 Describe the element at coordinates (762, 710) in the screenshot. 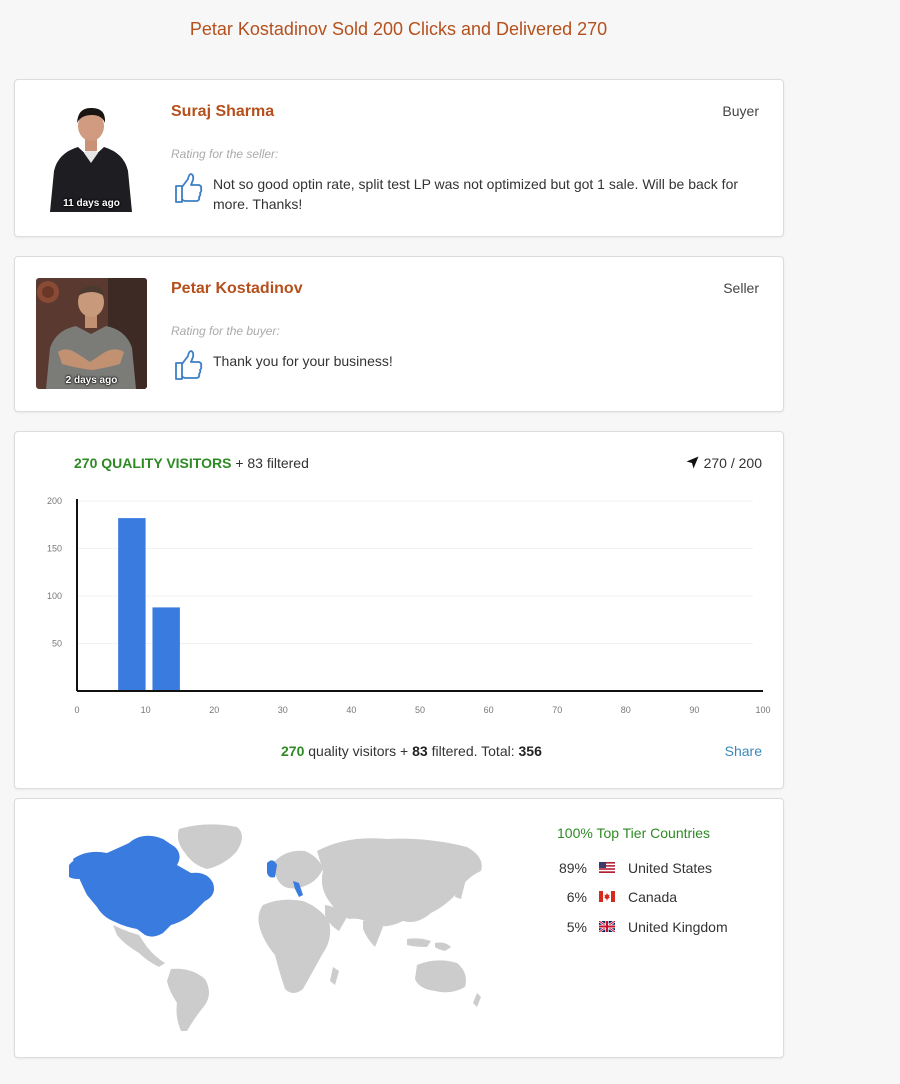

I see `x-tick-label: 100` at that location.